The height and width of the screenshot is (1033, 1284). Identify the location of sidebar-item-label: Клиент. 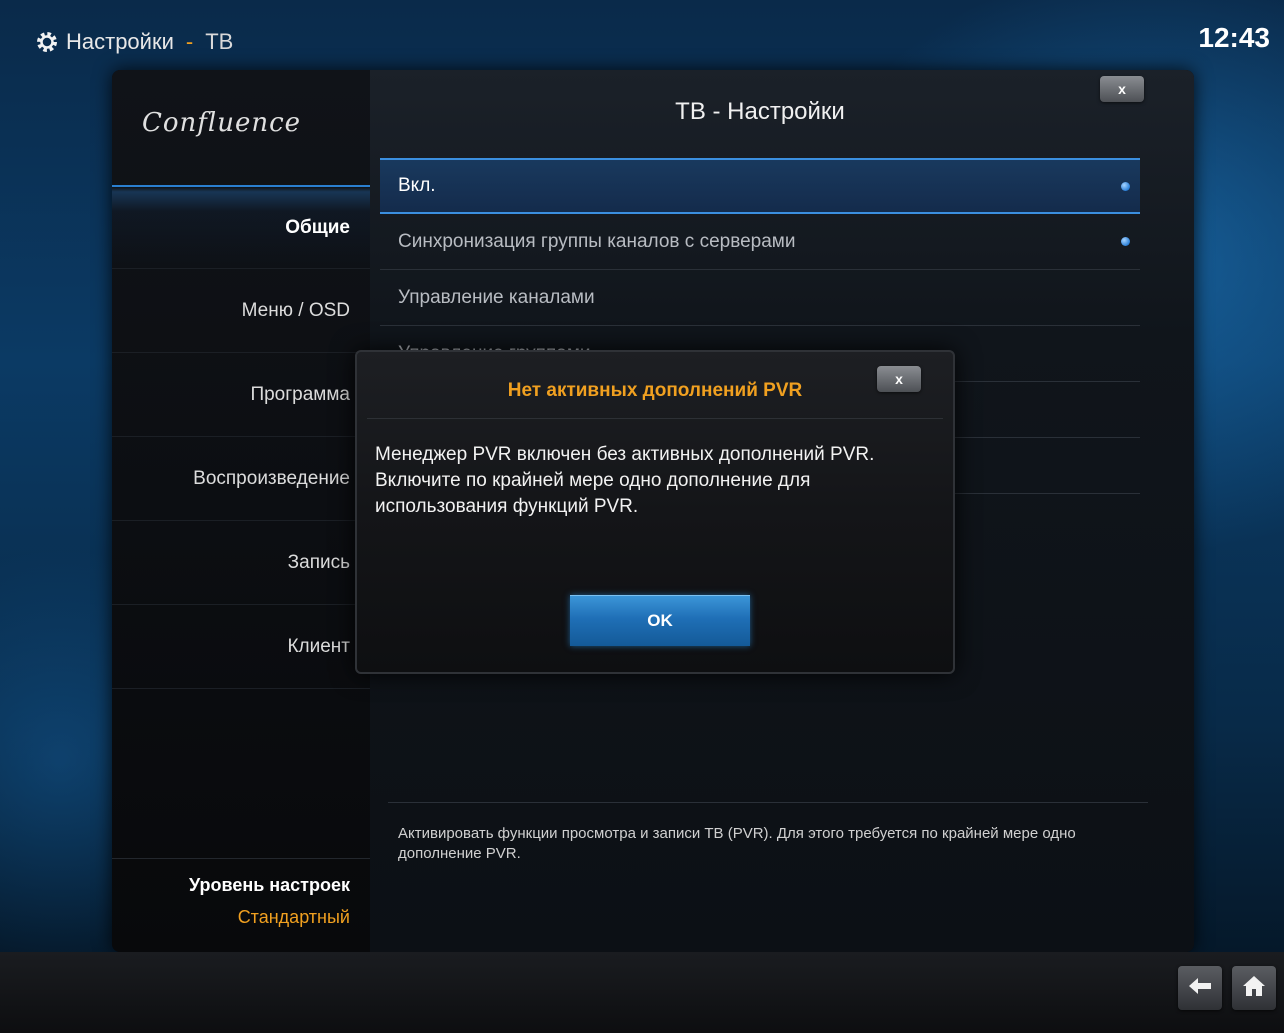
(318, 646).